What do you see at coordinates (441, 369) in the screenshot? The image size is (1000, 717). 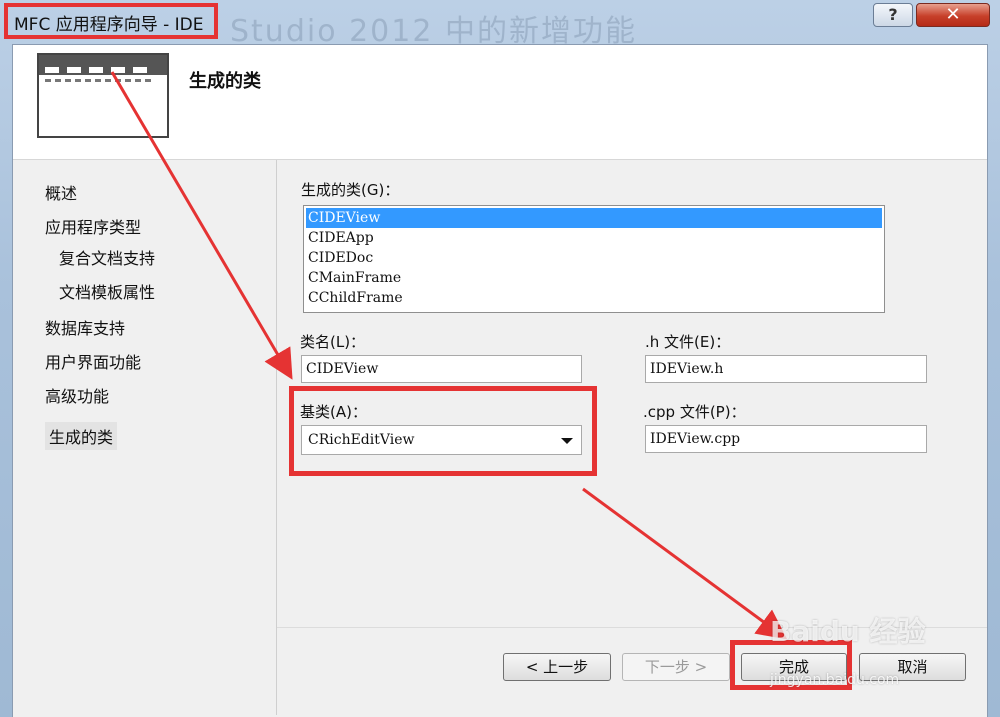 I see `class-name-input: CIDEView` at bounding box center [441, 369].